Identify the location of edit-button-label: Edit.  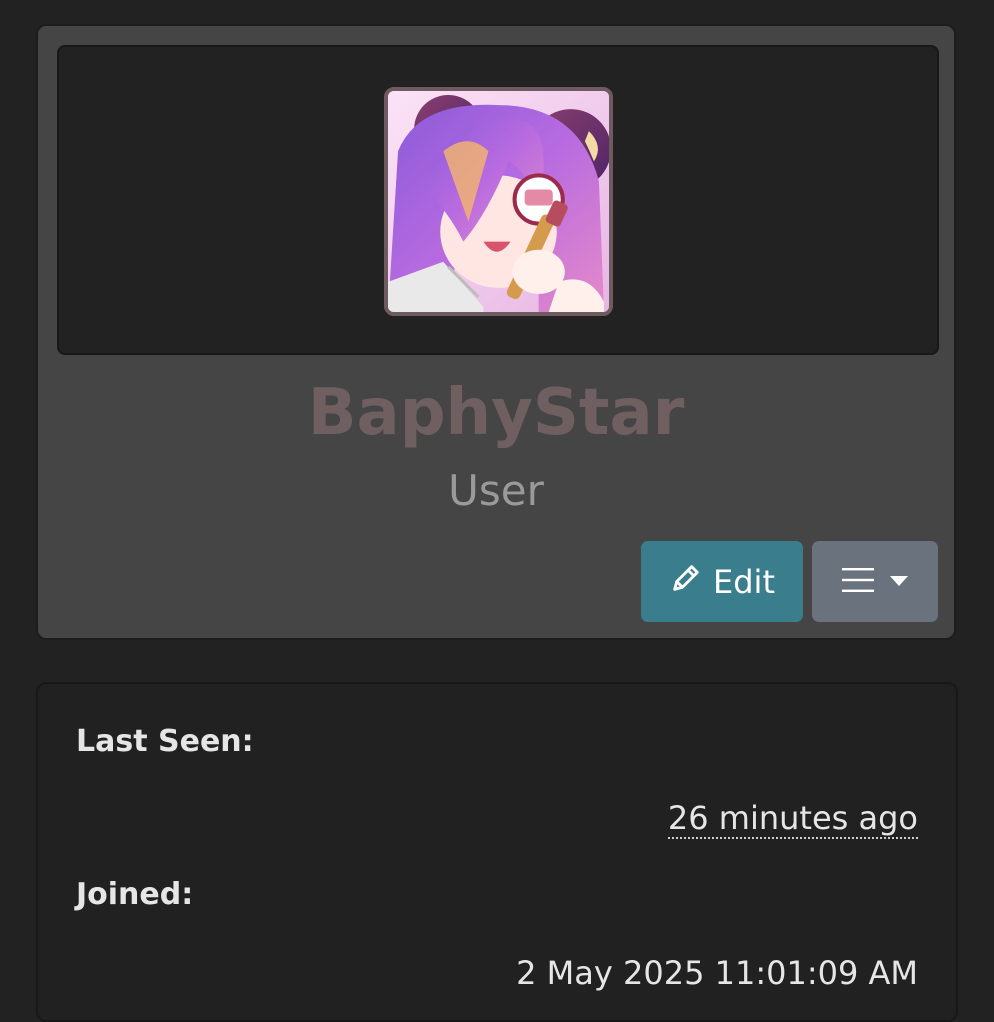
(744, 581).